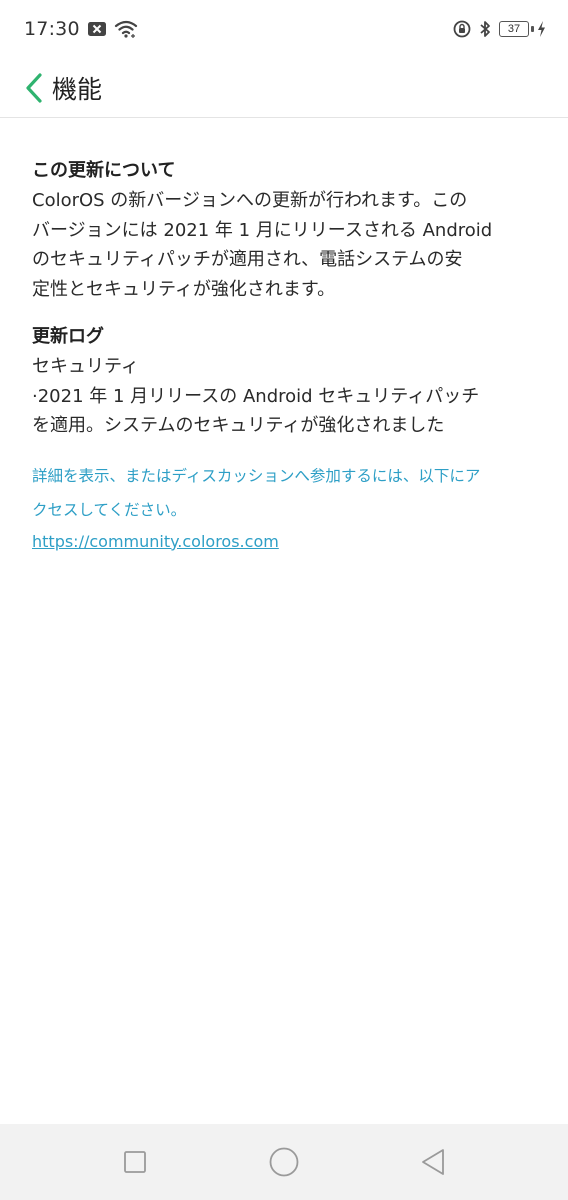 This screenshot has height=1200, width=568. What do you see at coordinates (250, 200) in the screenshot?
I see `about-line: ColorOS の新バージョンへの更新が行われます。この` at bounding box center [250, 200].